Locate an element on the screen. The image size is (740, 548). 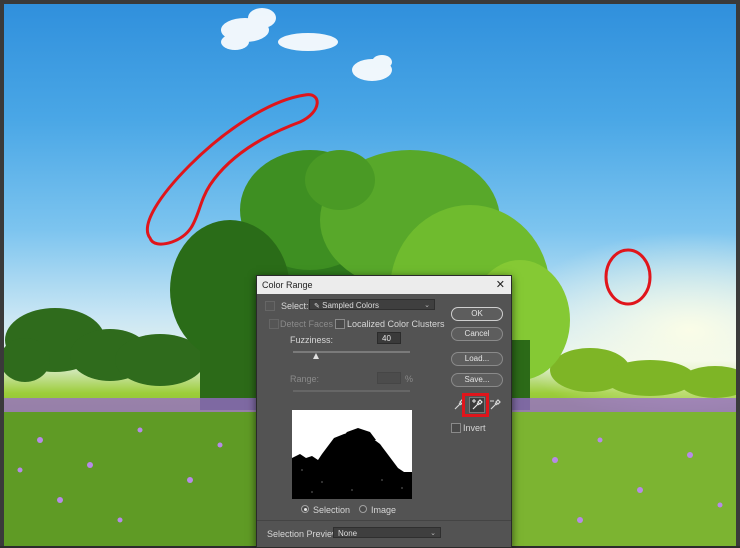
range-input is located at coordinates (389, 378).